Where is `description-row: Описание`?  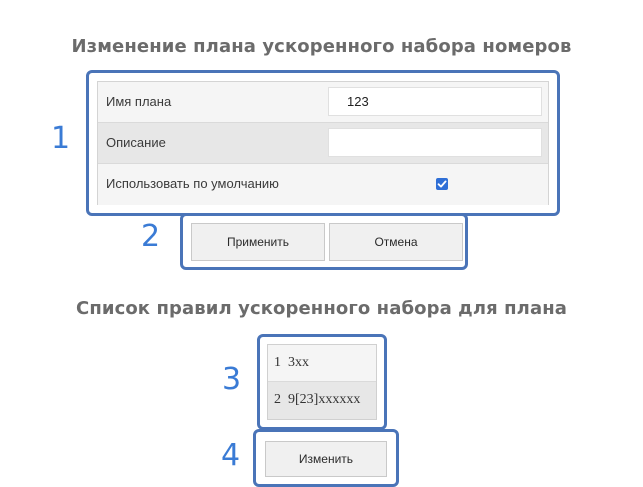
description-row: Описание is located at coordinates (323, 143).